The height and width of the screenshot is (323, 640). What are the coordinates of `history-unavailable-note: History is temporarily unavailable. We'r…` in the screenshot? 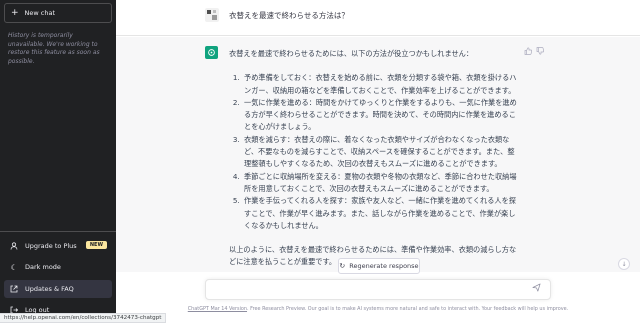 It's located at (54, 48).